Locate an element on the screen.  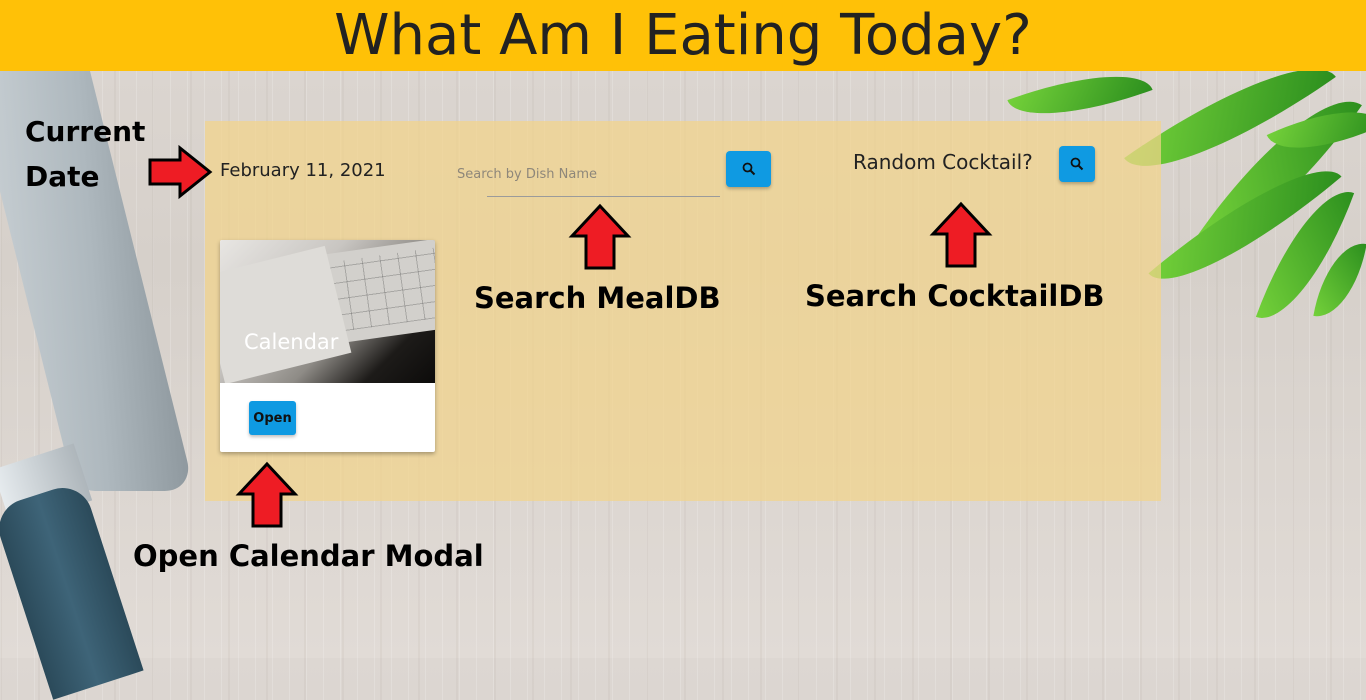
random-cocktail-button is located at coordinates (1077, 164).